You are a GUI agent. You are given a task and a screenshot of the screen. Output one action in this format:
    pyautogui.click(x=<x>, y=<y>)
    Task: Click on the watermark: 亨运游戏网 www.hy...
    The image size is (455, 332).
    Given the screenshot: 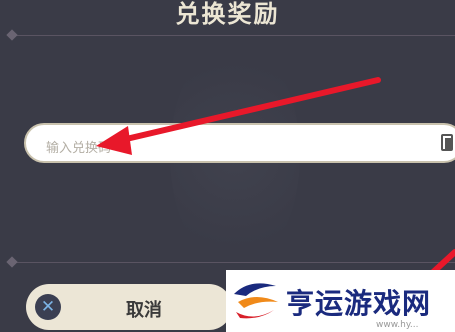 What is the action you would take?
    pyautogui.click(x=340, y=301)
    